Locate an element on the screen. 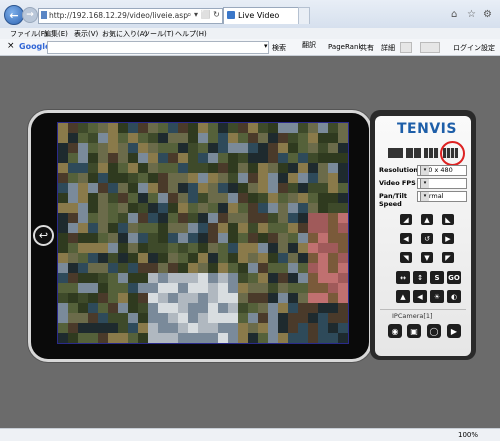  ptz-left-button: ◀ is located at coordinates (406, 238).